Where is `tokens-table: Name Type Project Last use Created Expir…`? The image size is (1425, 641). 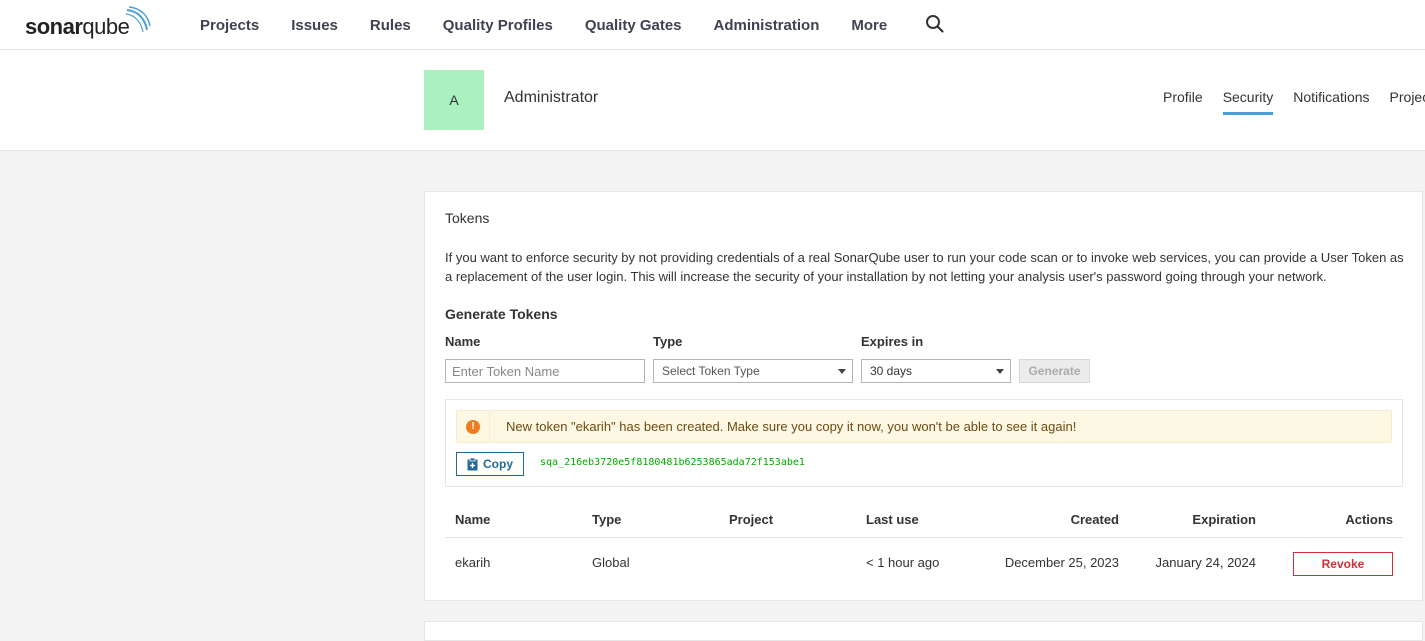
tokens-table: Name Type Project Last use Created Expir… is located at coordinates (924, 545).